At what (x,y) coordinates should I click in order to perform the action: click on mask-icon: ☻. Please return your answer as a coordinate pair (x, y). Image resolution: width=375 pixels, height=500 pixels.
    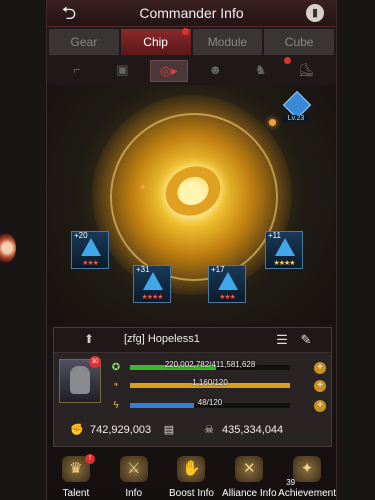
    Looking at the image, I should click on (215, 70).